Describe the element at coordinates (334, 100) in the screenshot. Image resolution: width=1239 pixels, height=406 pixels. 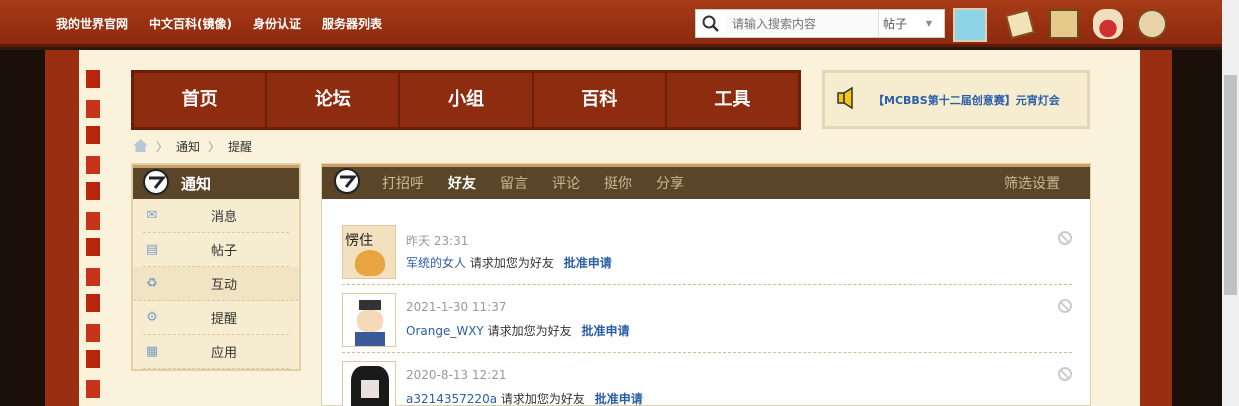
I see `nav-forum: 论坛` at that location.